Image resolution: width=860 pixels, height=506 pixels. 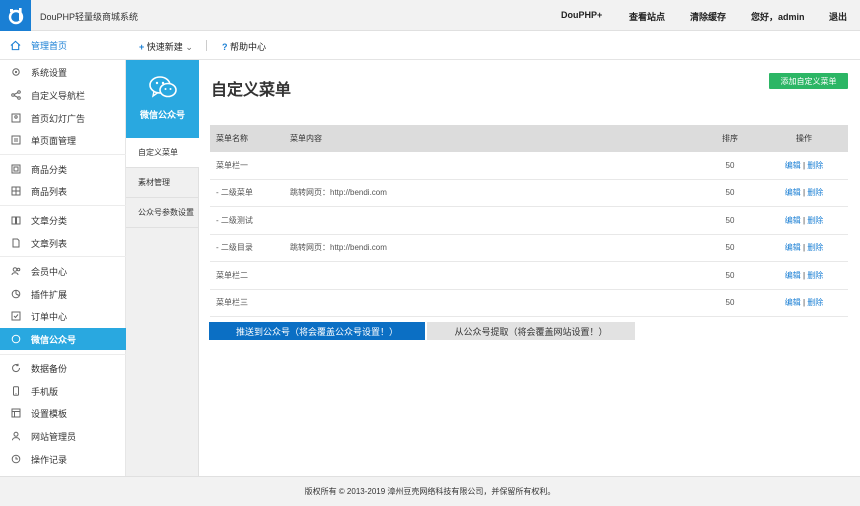 I want to click on column-header-name: 菜单名称, so click(x=232, y=138).